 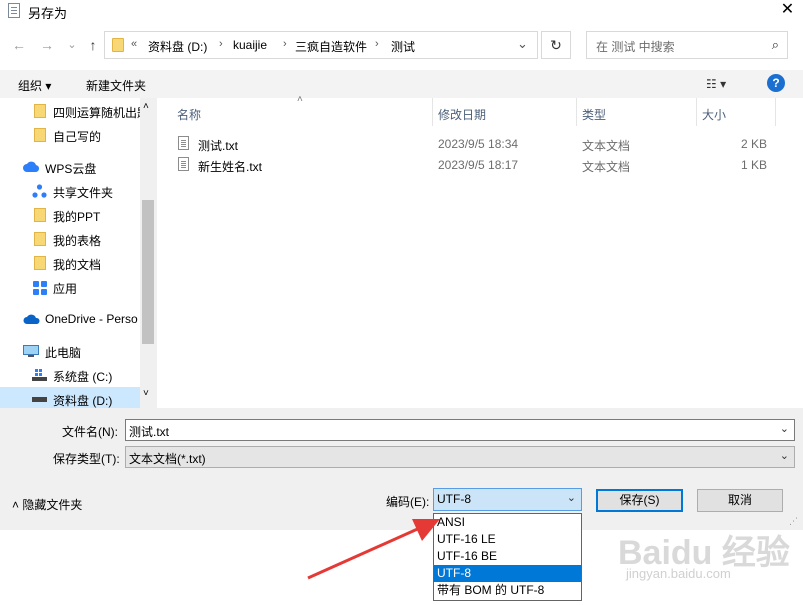 What do you see at coordinates (787, 11) in the screenshot?
I see `close-button: ✕` at bounding box center [787, 11].